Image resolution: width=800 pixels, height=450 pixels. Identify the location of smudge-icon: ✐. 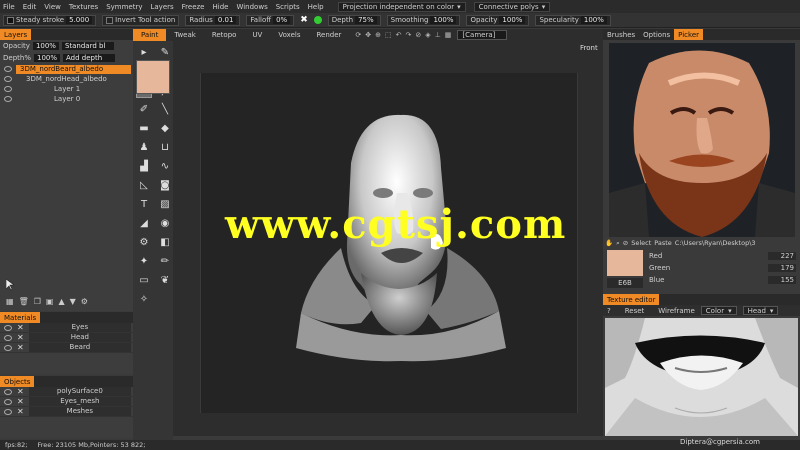
(144, 109).